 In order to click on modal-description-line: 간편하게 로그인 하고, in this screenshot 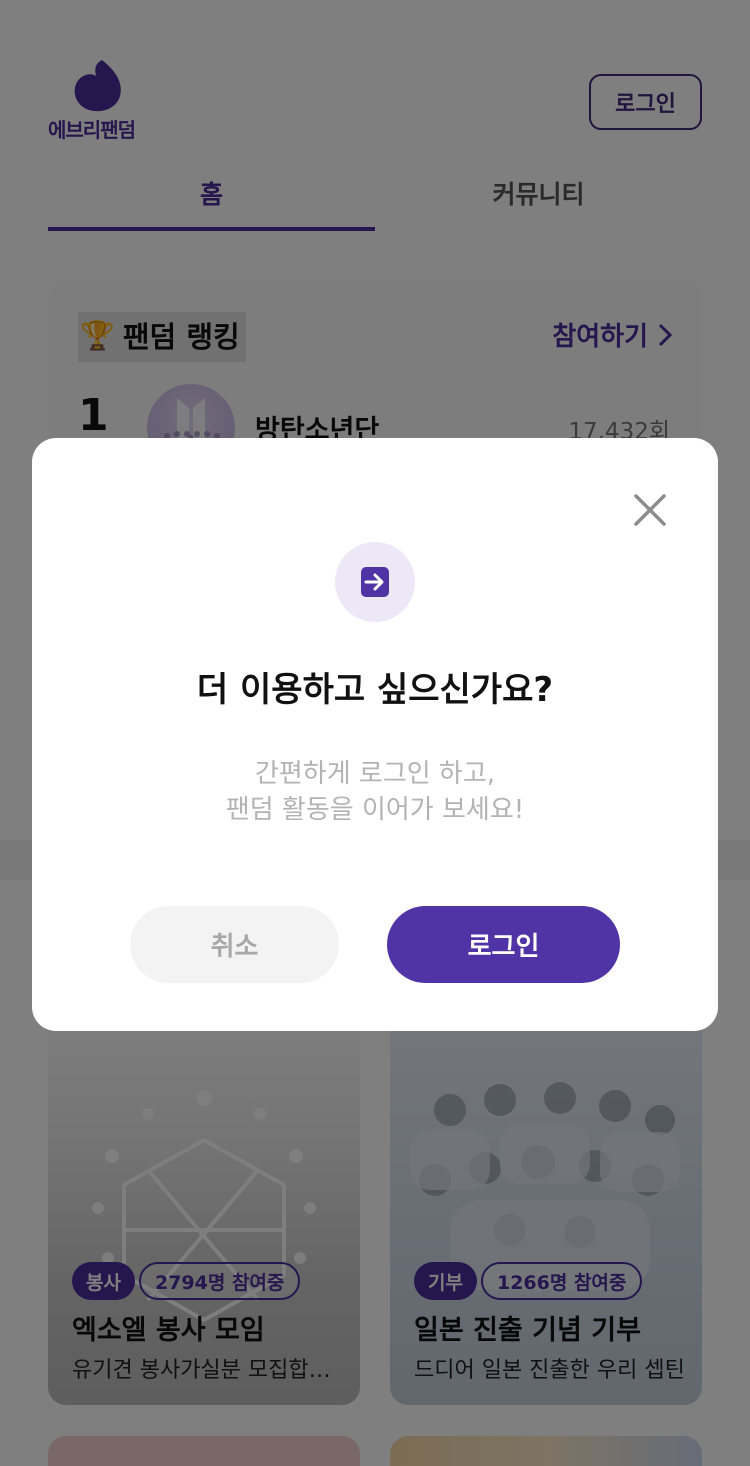, I will do `click(375, 774)`.